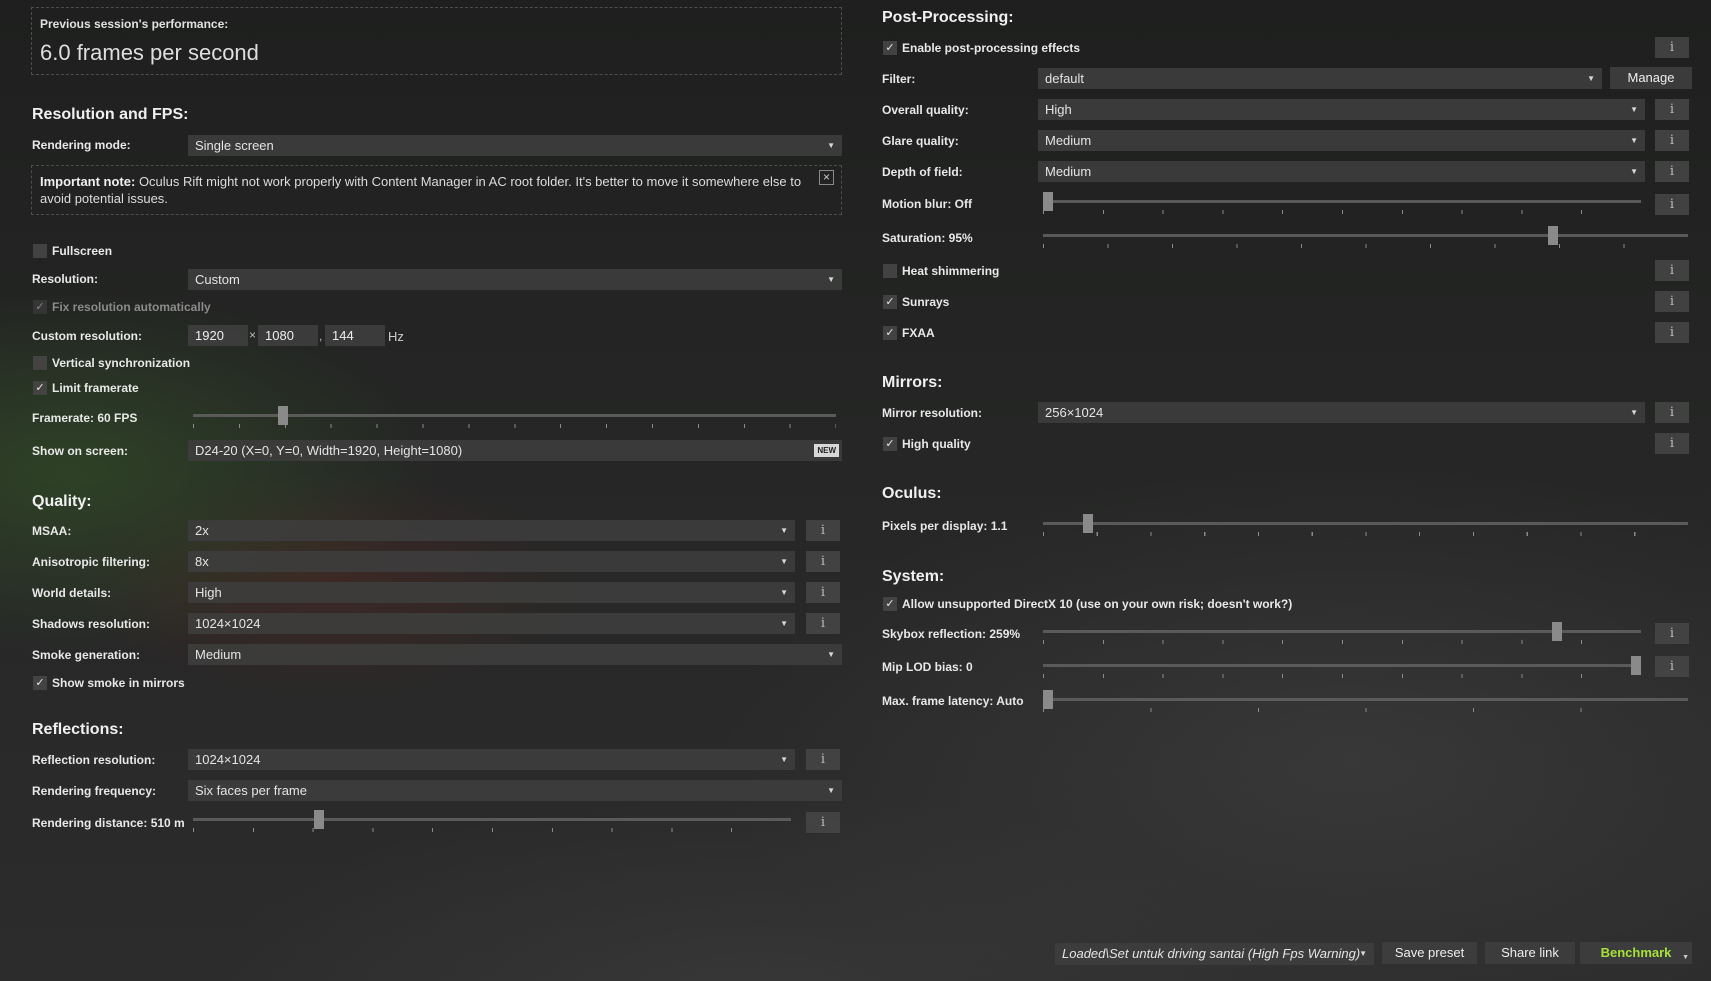 This screenshot has height=981, width=1711. I want to click on fullscreen-label: Fullscreen, so click(82, 251).